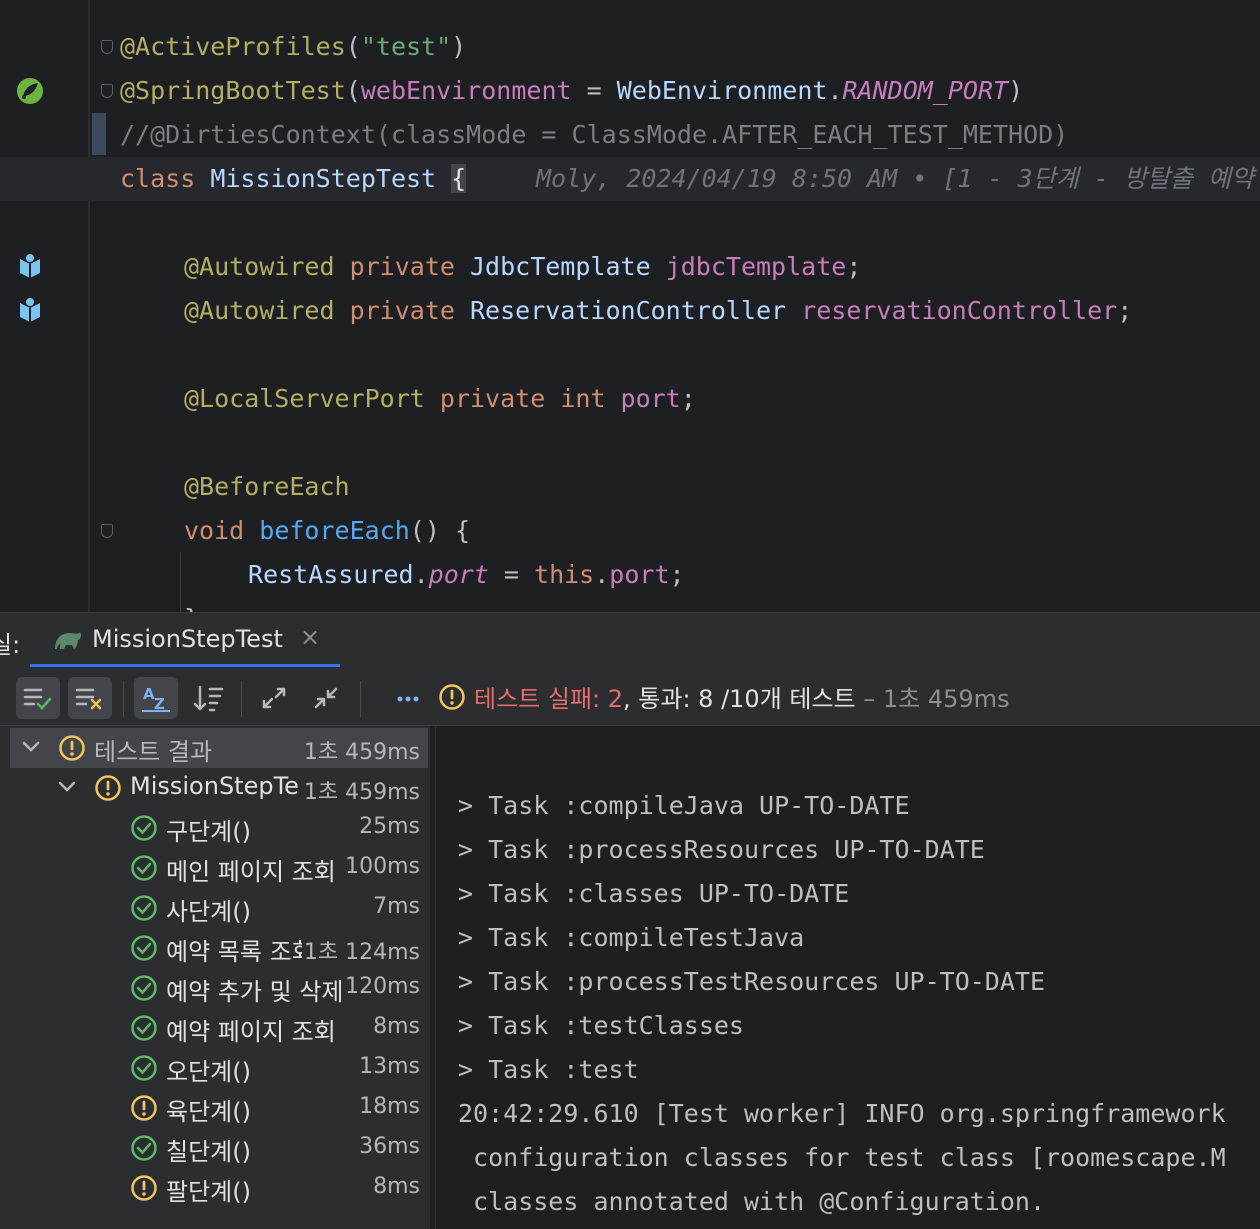 This screenshot has width=1260, height=1229. I want to click on sort-alphabetically-button: A Z, so click(156, 698).